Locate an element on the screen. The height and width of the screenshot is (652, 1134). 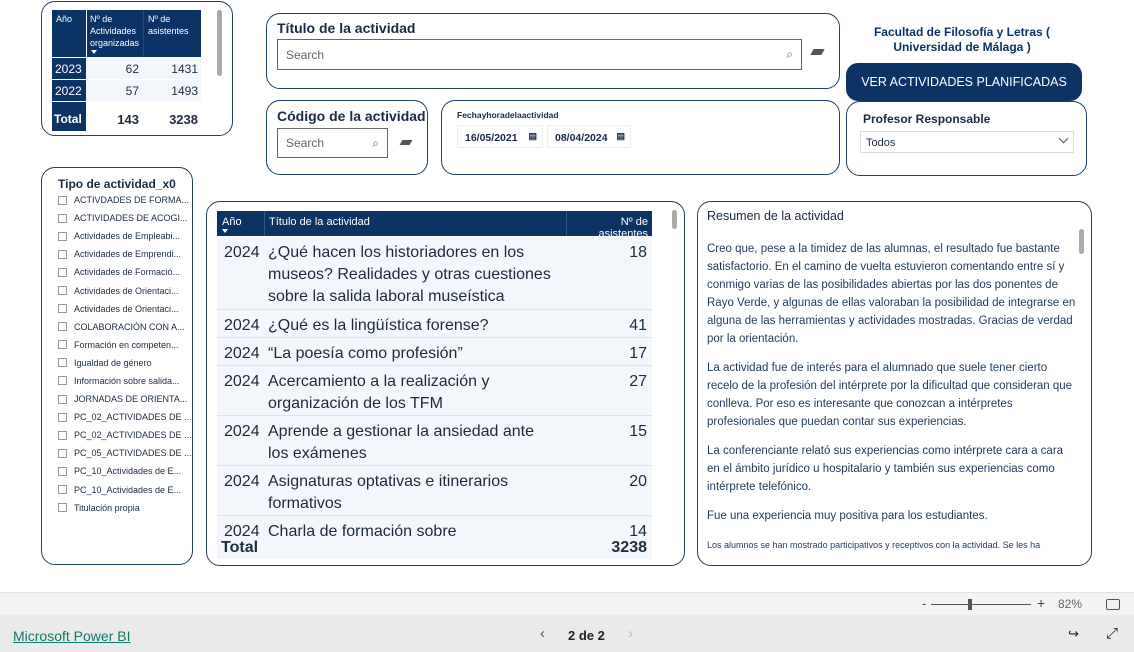
faculty-line1: Facultad de Filosofía y Letras ( is located at coordinates (962, 32).